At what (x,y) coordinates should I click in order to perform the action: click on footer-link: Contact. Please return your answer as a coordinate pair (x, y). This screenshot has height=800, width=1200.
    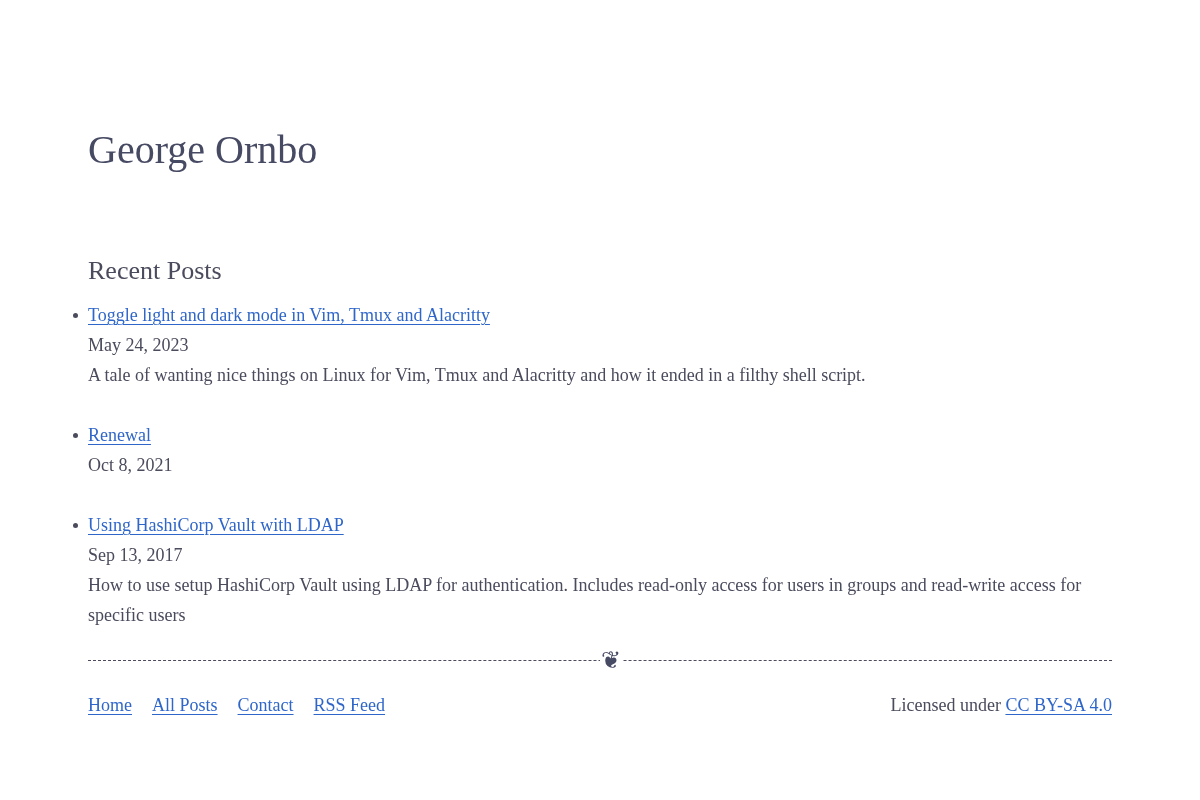
    Looking at the image, I should click on (265, 705).